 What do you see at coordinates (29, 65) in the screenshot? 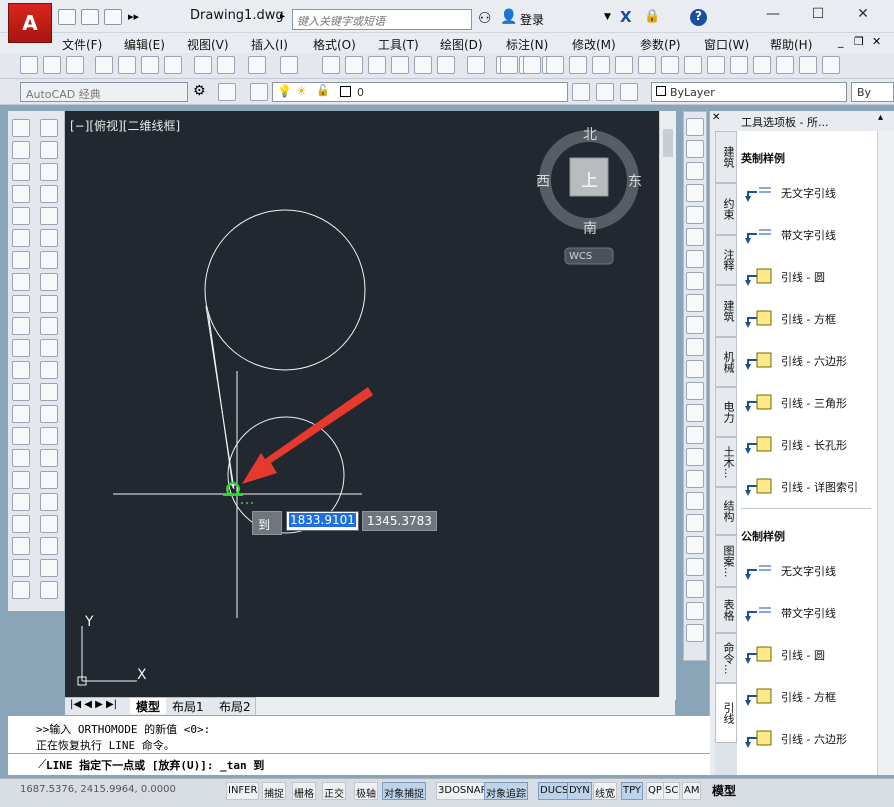
I see `new-tool-icon` at bounding box center [29, 65].